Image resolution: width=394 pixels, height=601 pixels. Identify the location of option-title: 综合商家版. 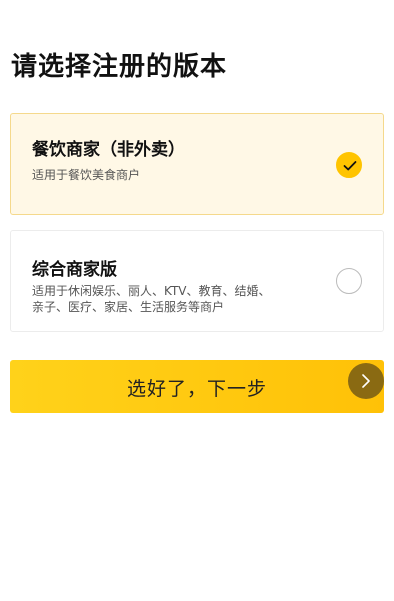
(74, 270).